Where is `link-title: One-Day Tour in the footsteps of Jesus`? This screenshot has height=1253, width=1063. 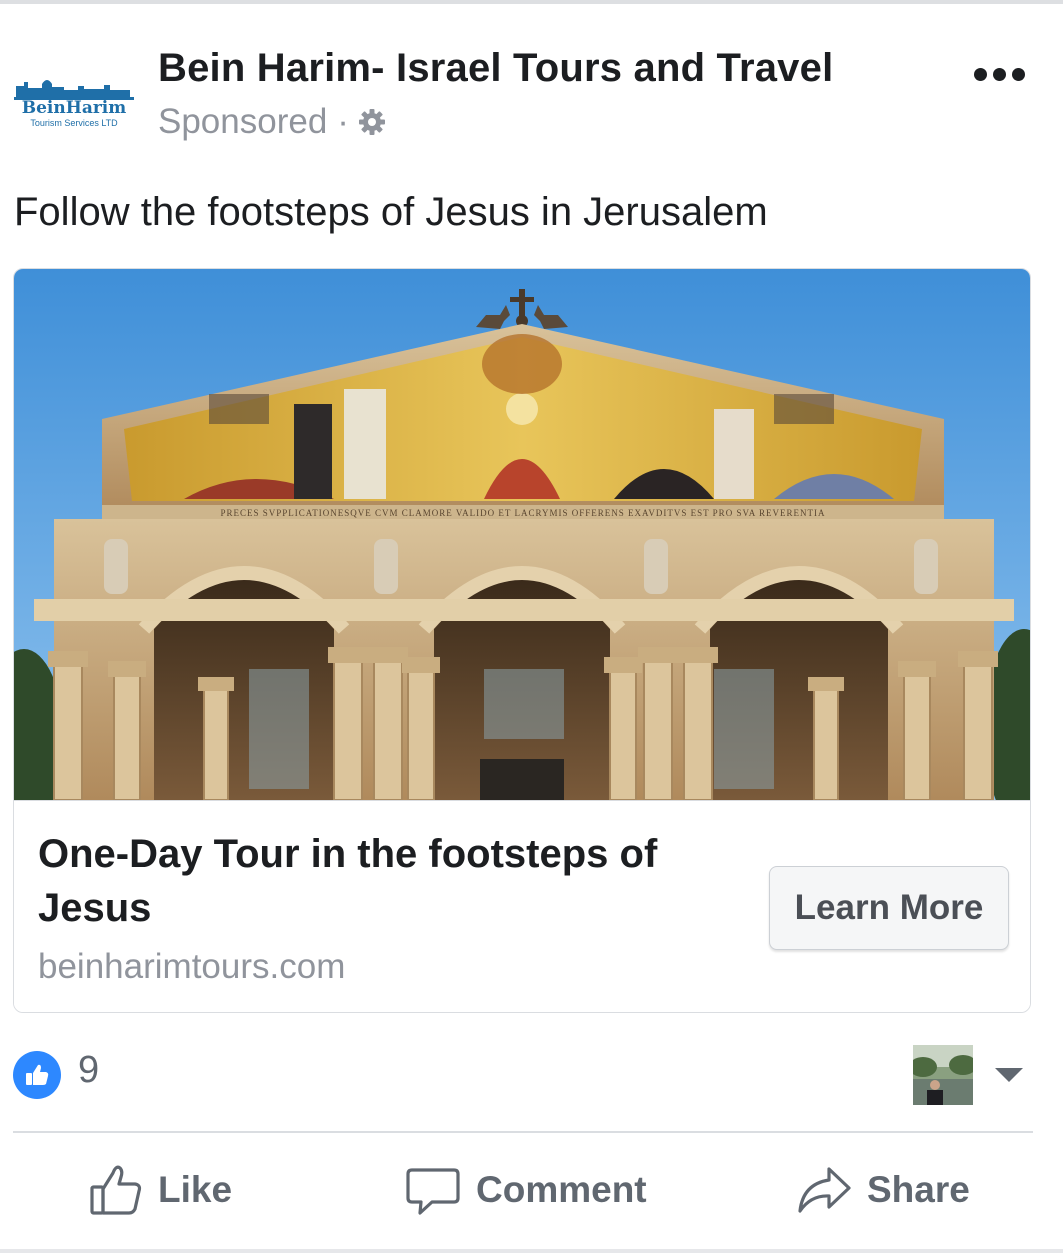 link-title: One-Day Tour in the footsteps of Jesus is located at coordinates (368, 881).